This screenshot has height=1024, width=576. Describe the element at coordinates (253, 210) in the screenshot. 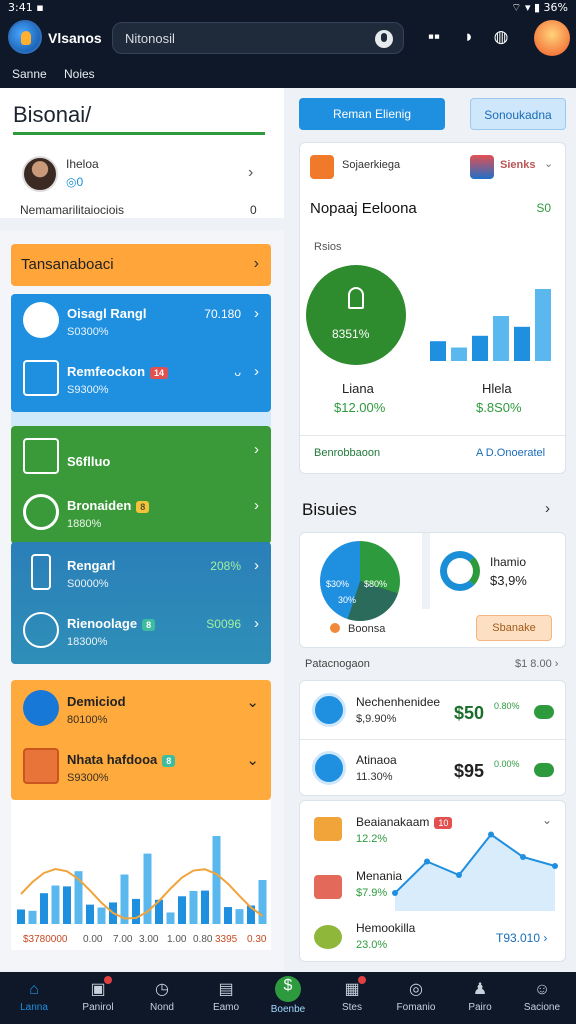

I see `member-value: 0` at that location.